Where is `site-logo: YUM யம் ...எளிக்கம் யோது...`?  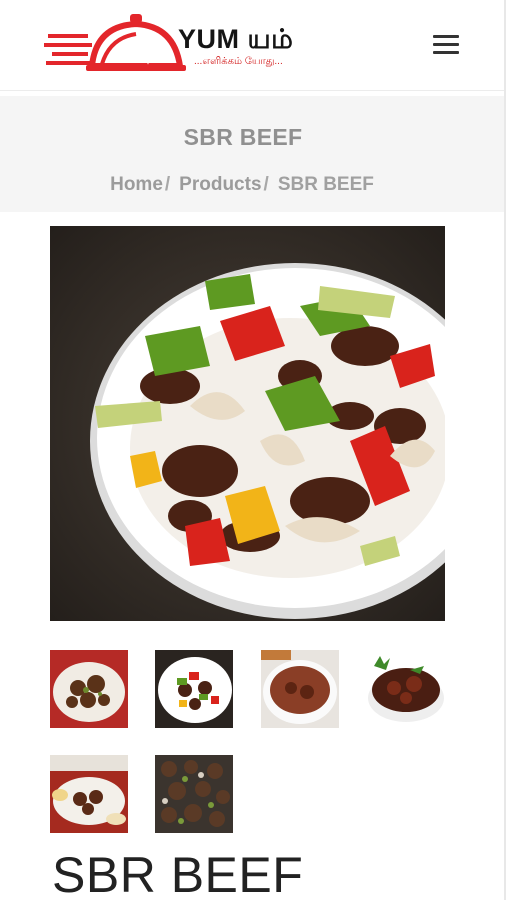
site-logo: YUM யம் ...எளிக்கம் யோது... is located at coordinates (179, 42).